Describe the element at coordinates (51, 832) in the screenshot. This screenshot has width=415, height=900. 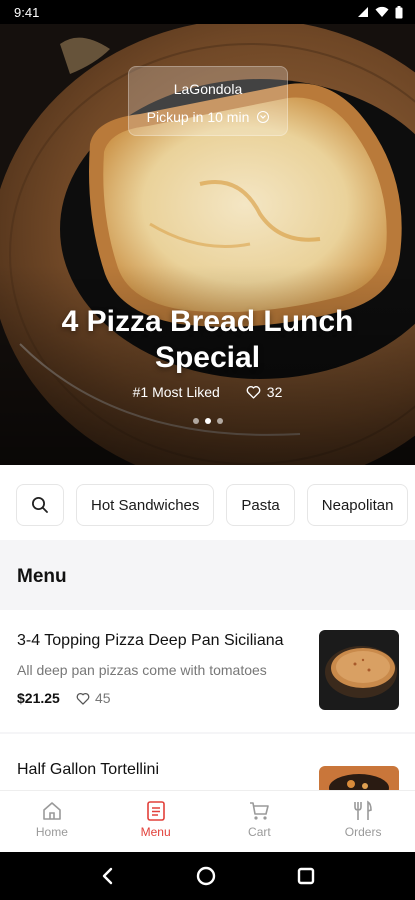
I see `nav-home-label: Home` at that location.